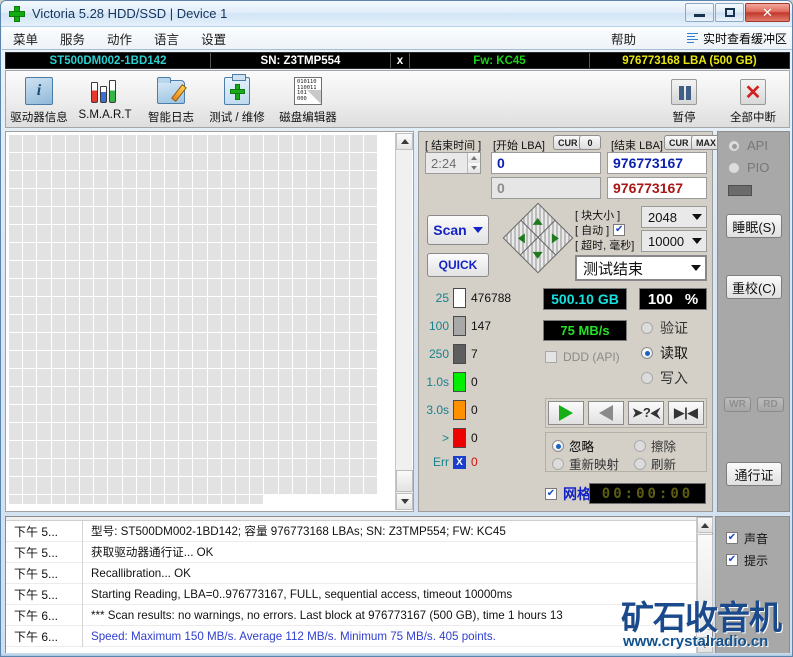  I want to click on legend-color-swatch, so click(459, 326).